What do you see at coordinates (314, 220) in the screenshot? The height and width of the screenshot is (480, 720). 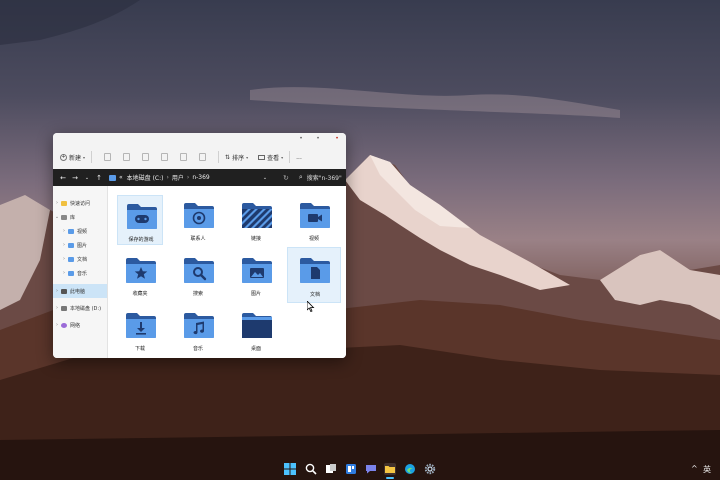 I see `folder-videos: 视频` at bounding box center [314, 220].